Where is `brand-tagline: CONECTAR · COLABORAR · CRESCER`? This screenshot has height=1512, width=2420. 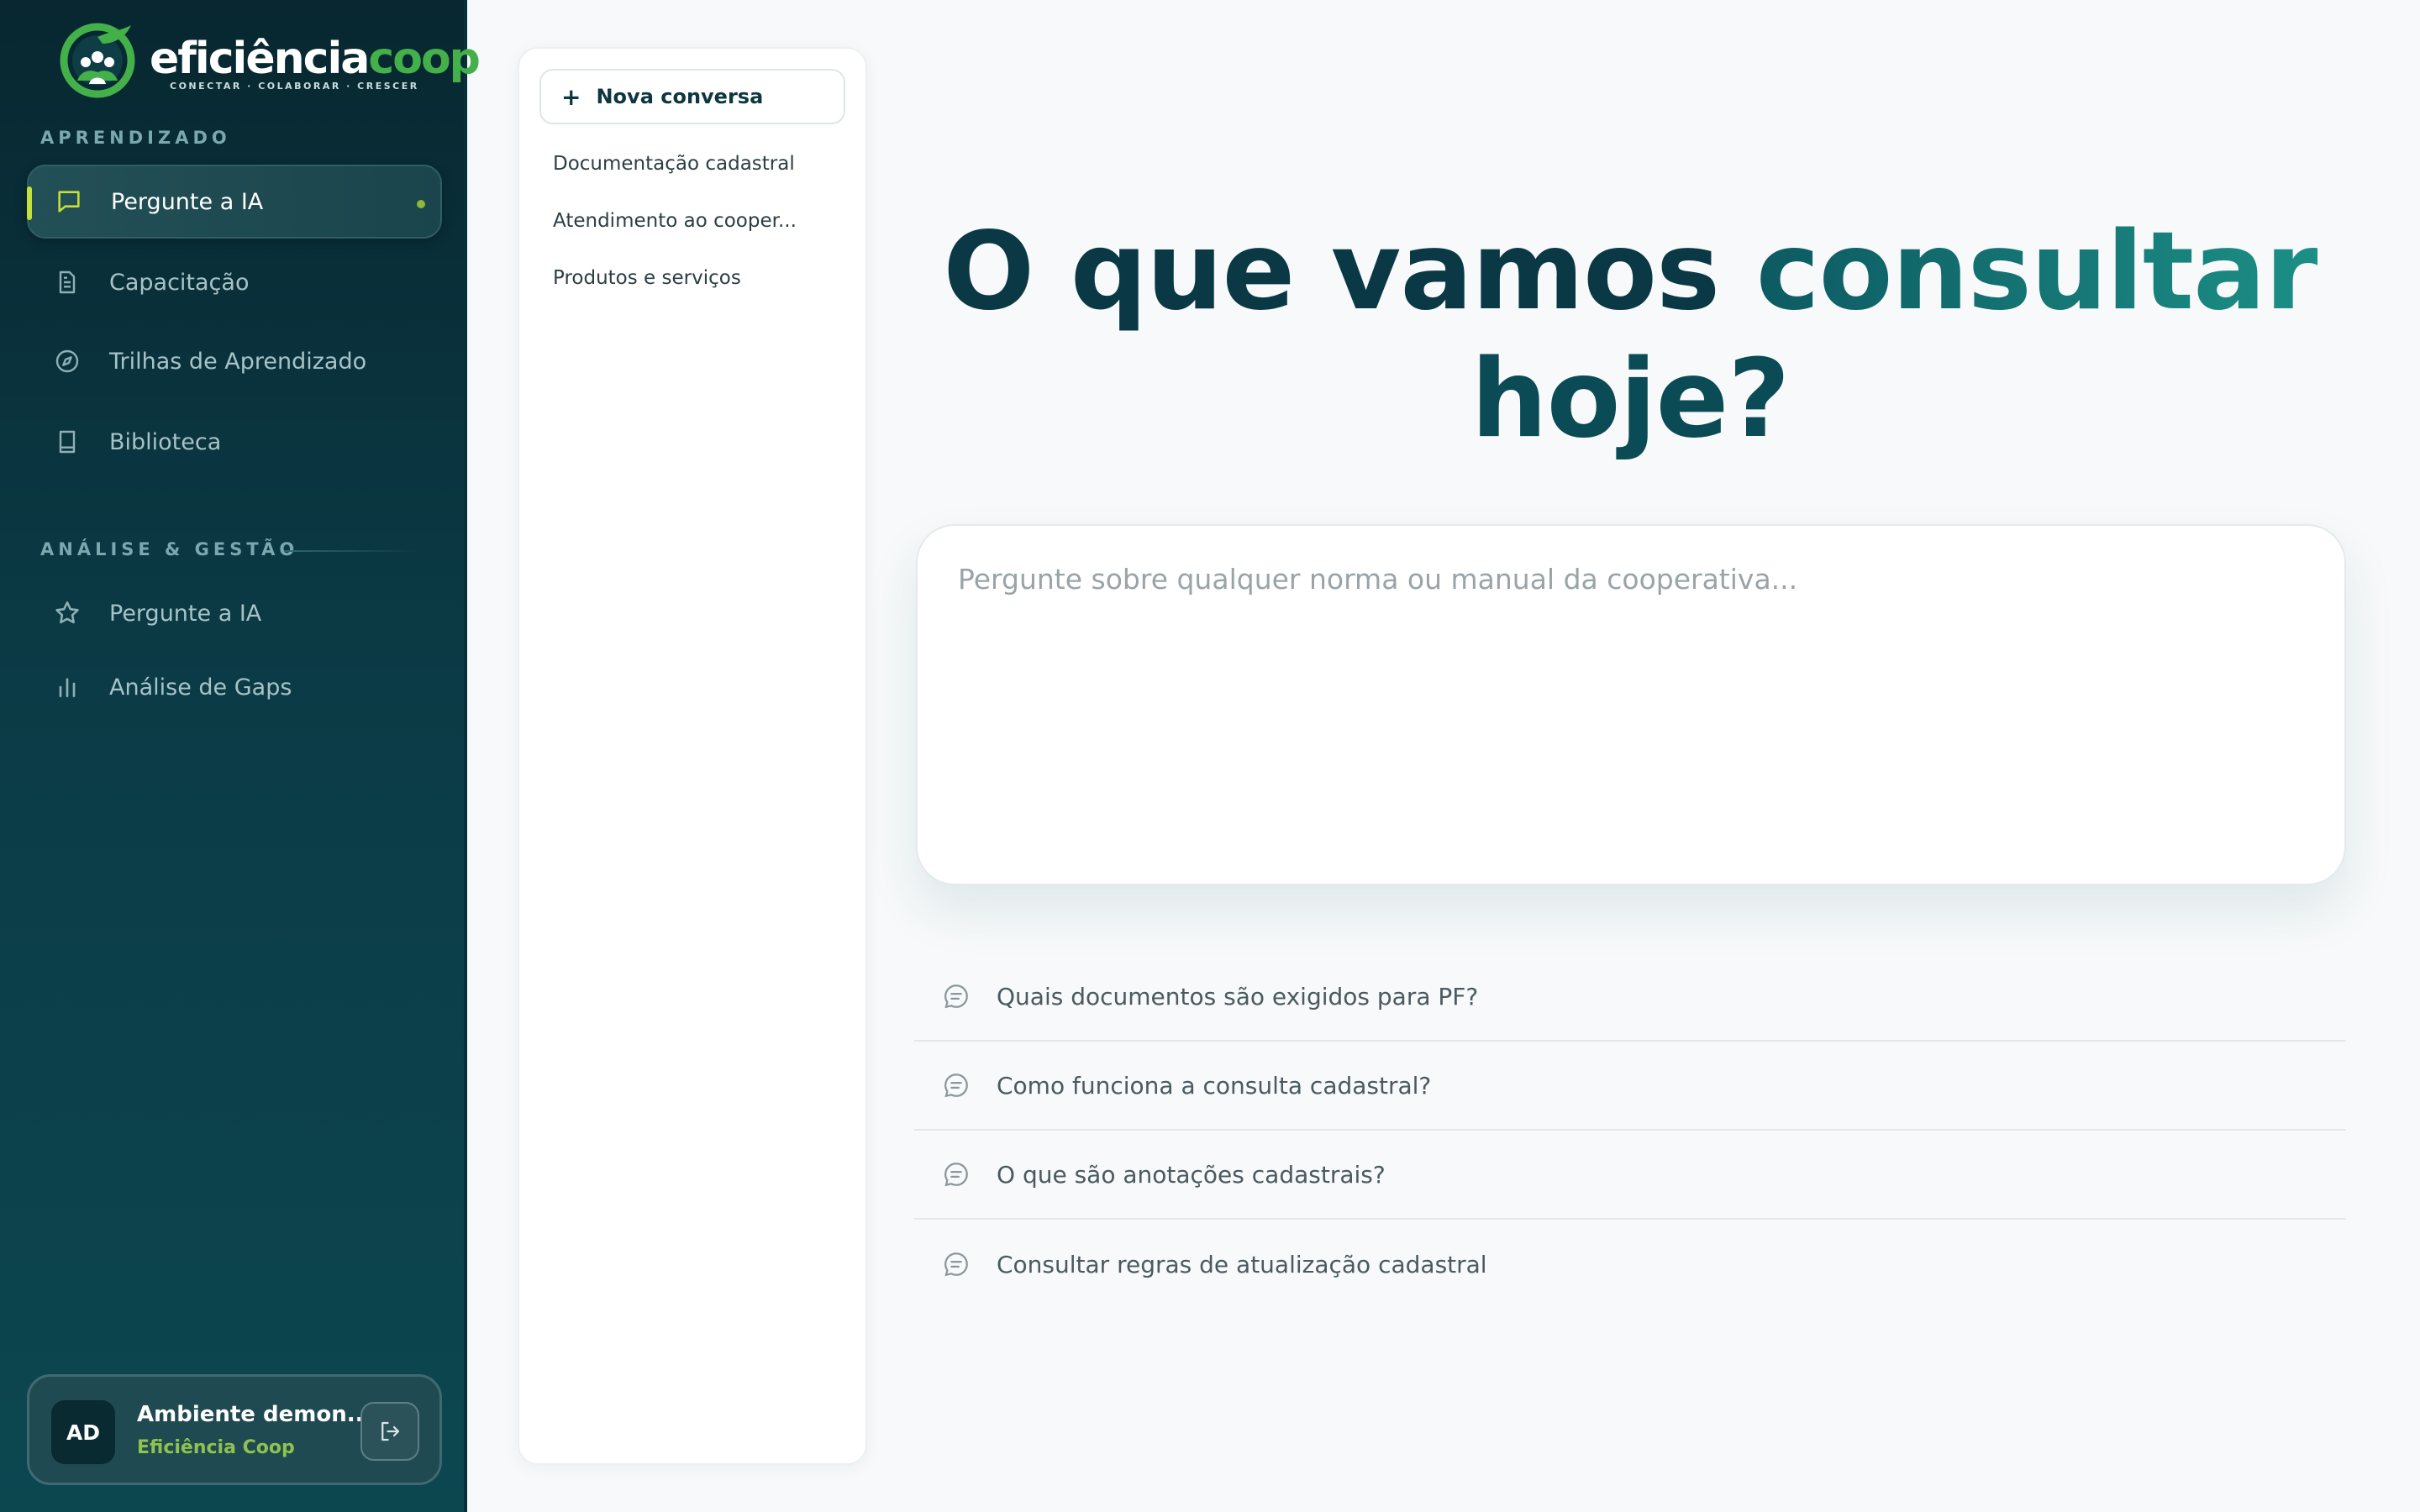
brand-tagline: CONECTAR · COLABORAR · CRESCER is located at coordinates (294, 86).